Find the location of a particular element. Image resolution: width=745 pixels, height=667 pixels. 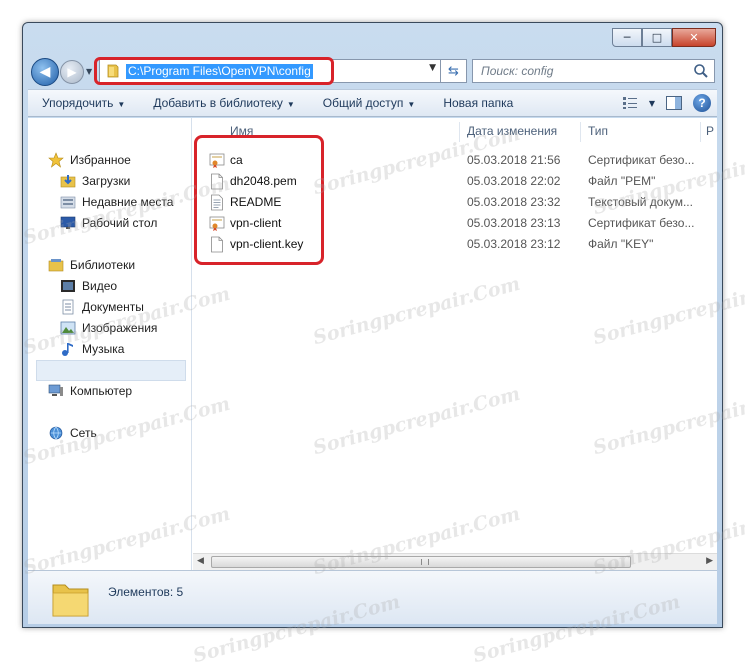

sidebar-item-label: Сеть is located at coordinates (83, 433).